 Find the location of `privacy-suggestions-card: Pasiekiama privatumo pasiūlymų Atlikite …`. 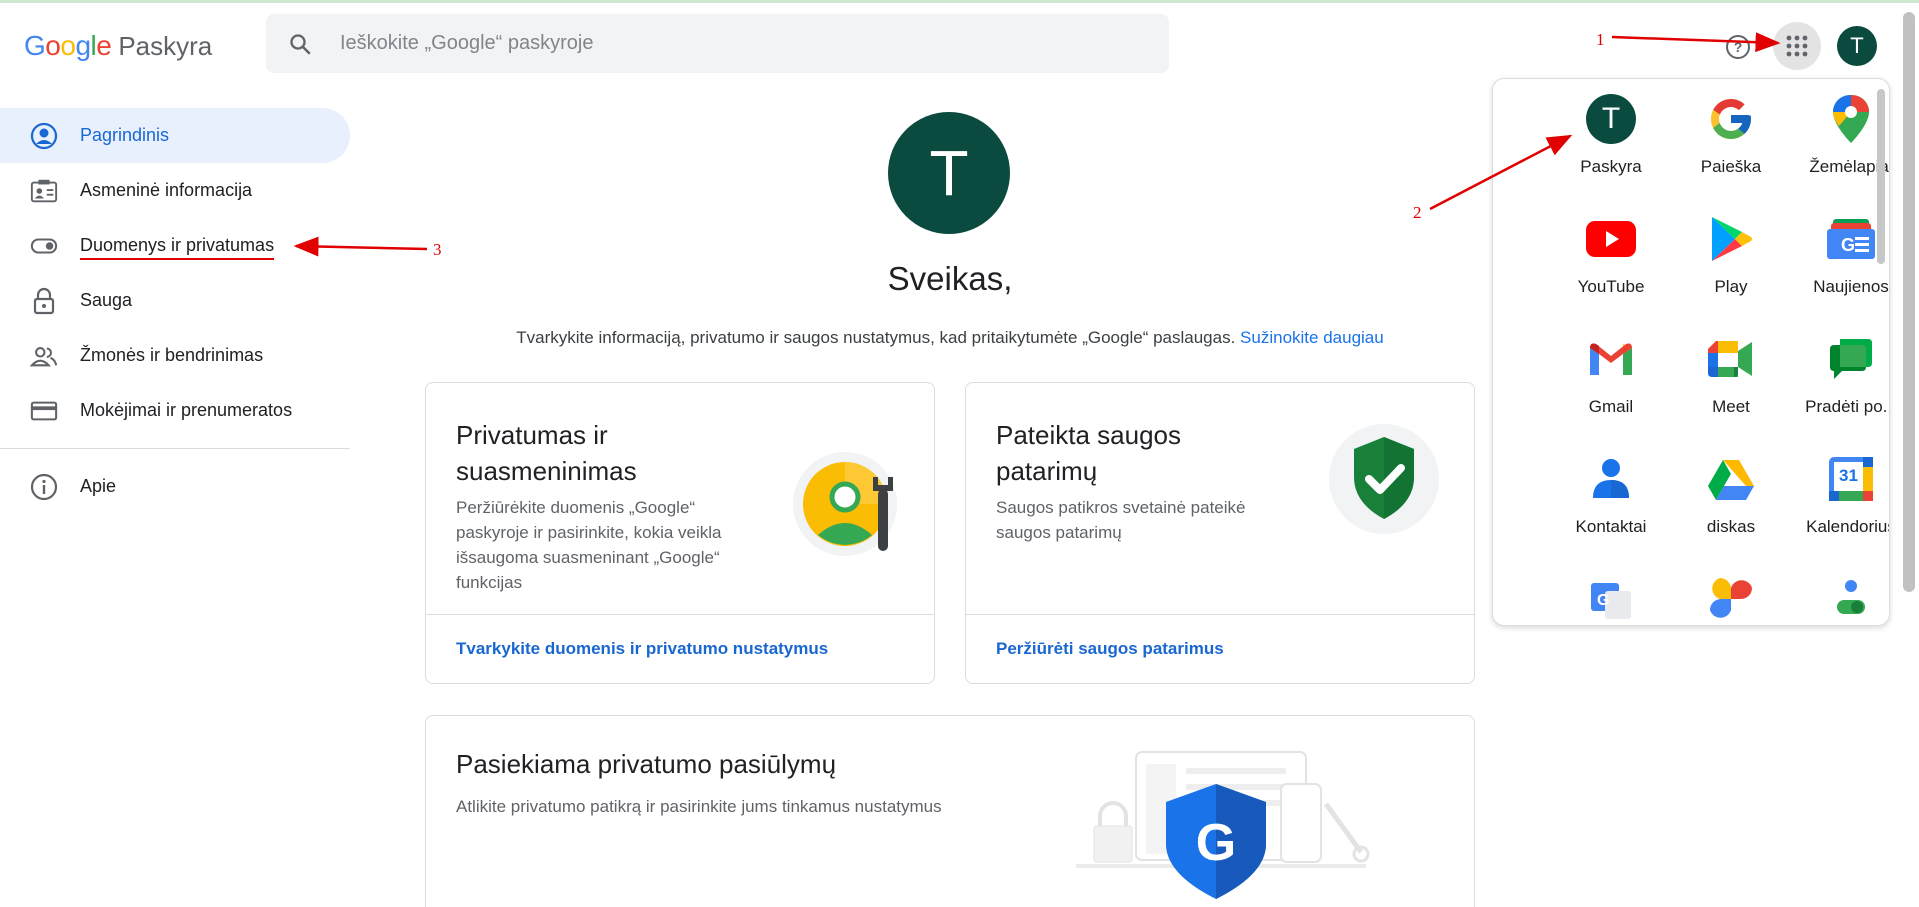

privacy-suggestions-card: Pasiekiama privatumo pasiūlymų Atlikite … is located at coordinates (950, 811).